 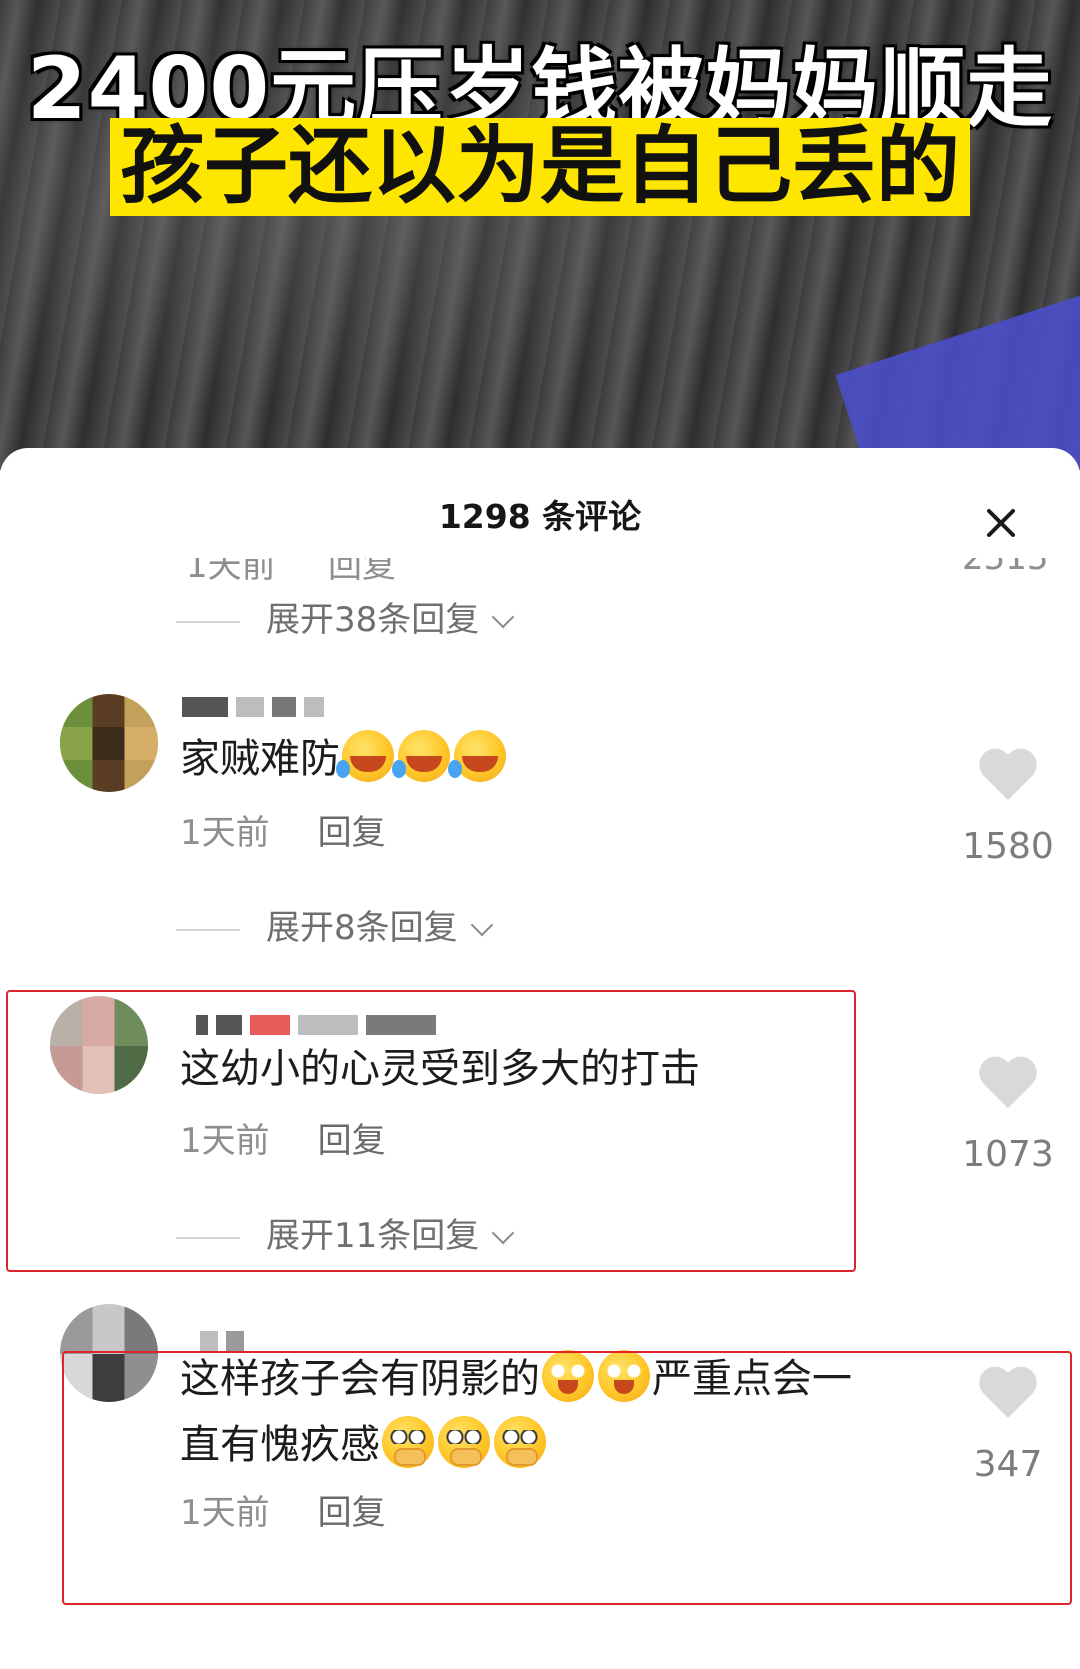 What do you see at coordinates (540, 516) in the screenshot?
I see `comment-count-title: 1298 条评论` at bounding box center [540, 516].